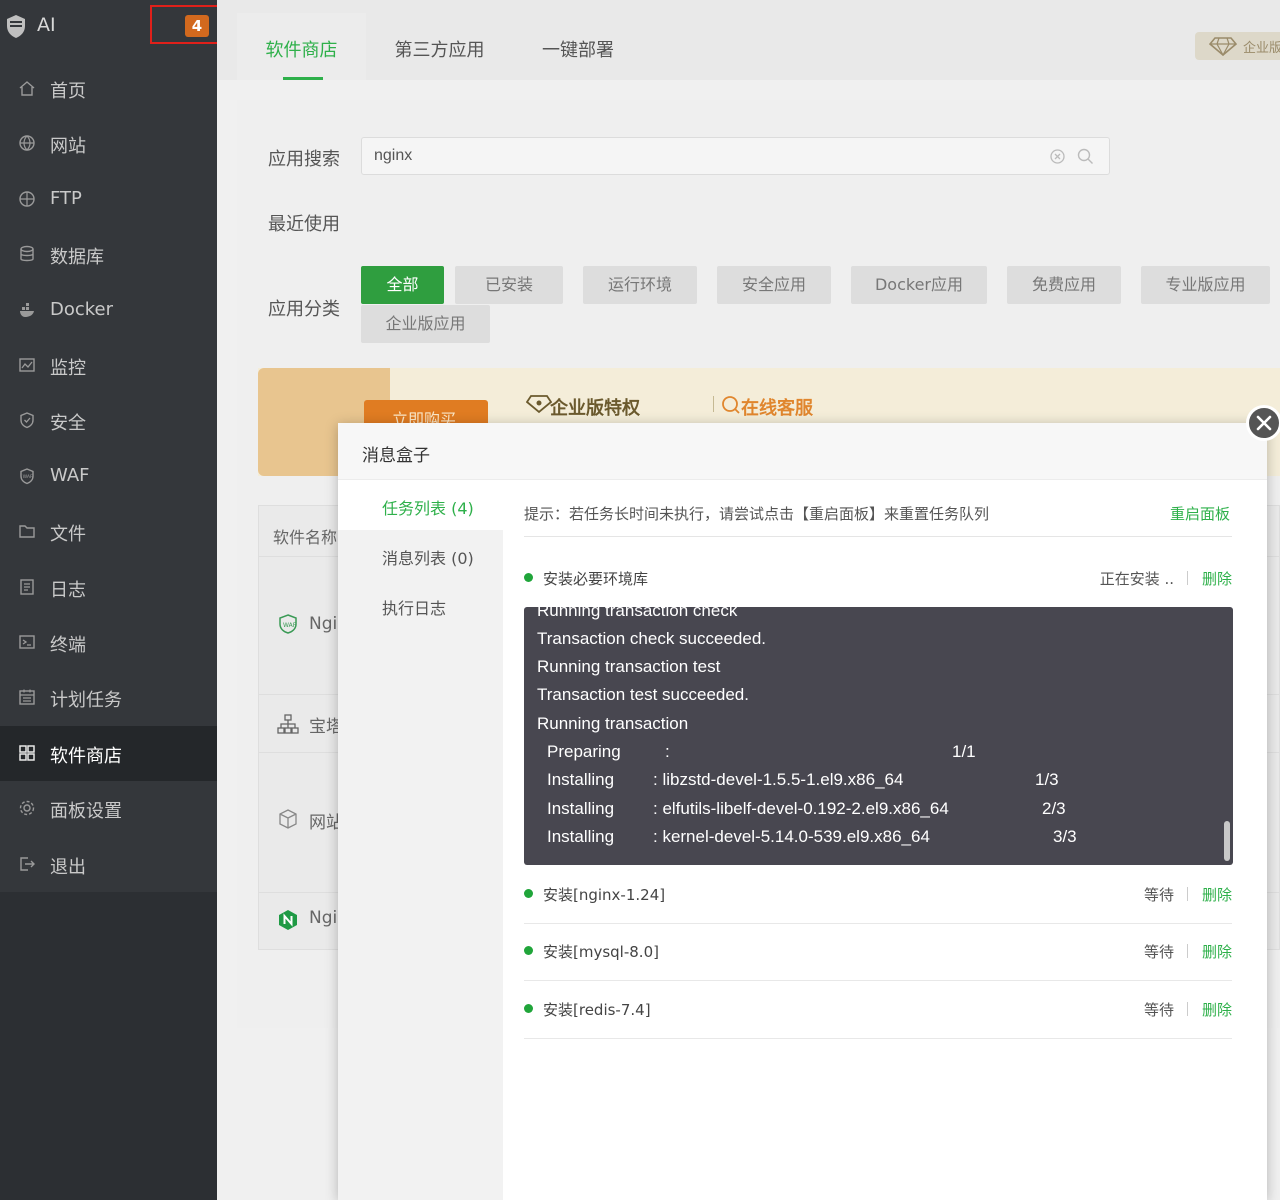  What do you see at coordinates (1047, 779) in the screenshot?
I see `console-step-count: 1/3` at bounding box center [1047, 779].